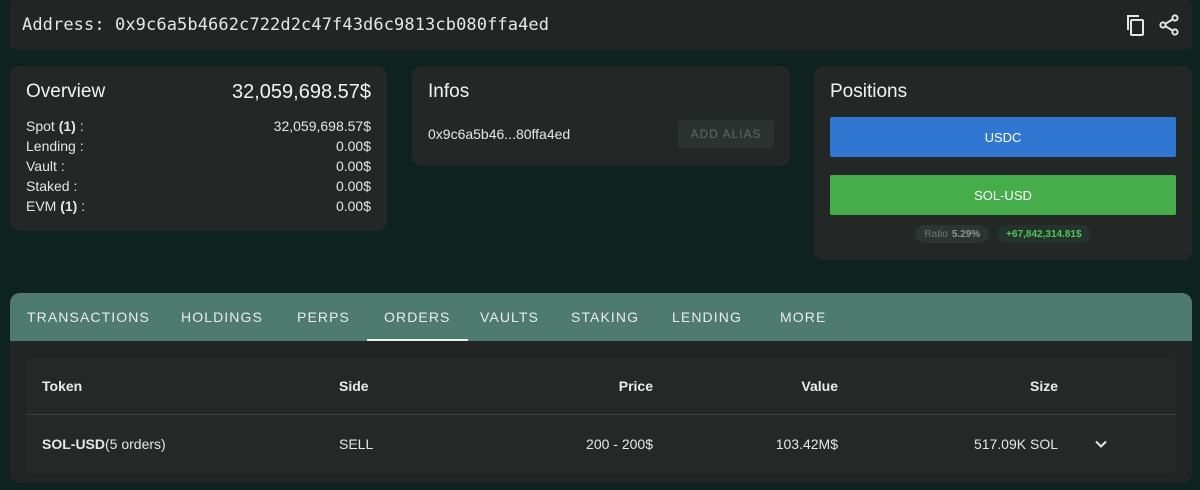 Image resolution: width=1200 pixels, height=490 pixels. What do you see at coordinates (198, 206) in the screenshot?
I see `overview-row-evm: EVM (1) : 0.00$` at bounding box center [198, 206].